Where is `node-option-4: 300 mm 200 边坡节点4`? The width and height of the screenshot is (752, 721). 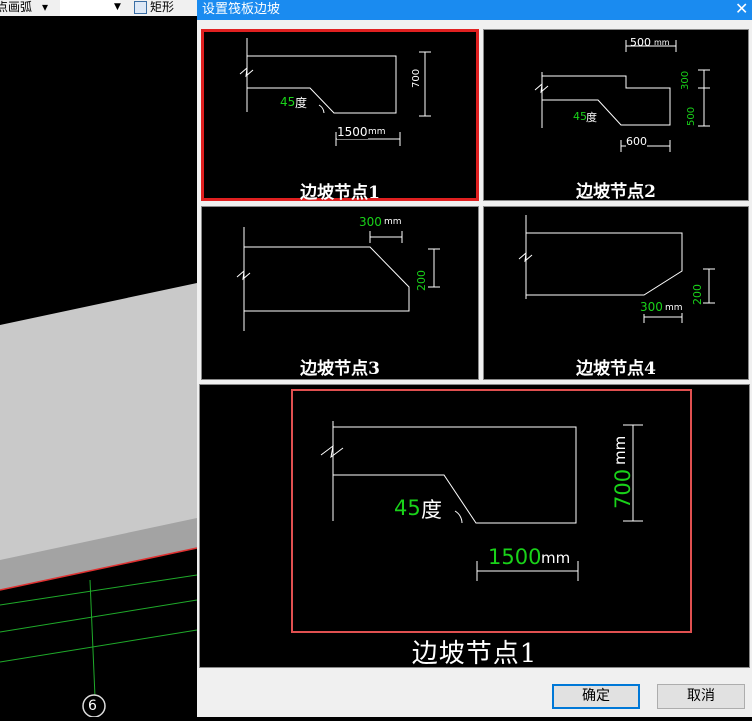
node-option-4: 300 mm 200 边坡节点4 is located at coordinates (616, 293).